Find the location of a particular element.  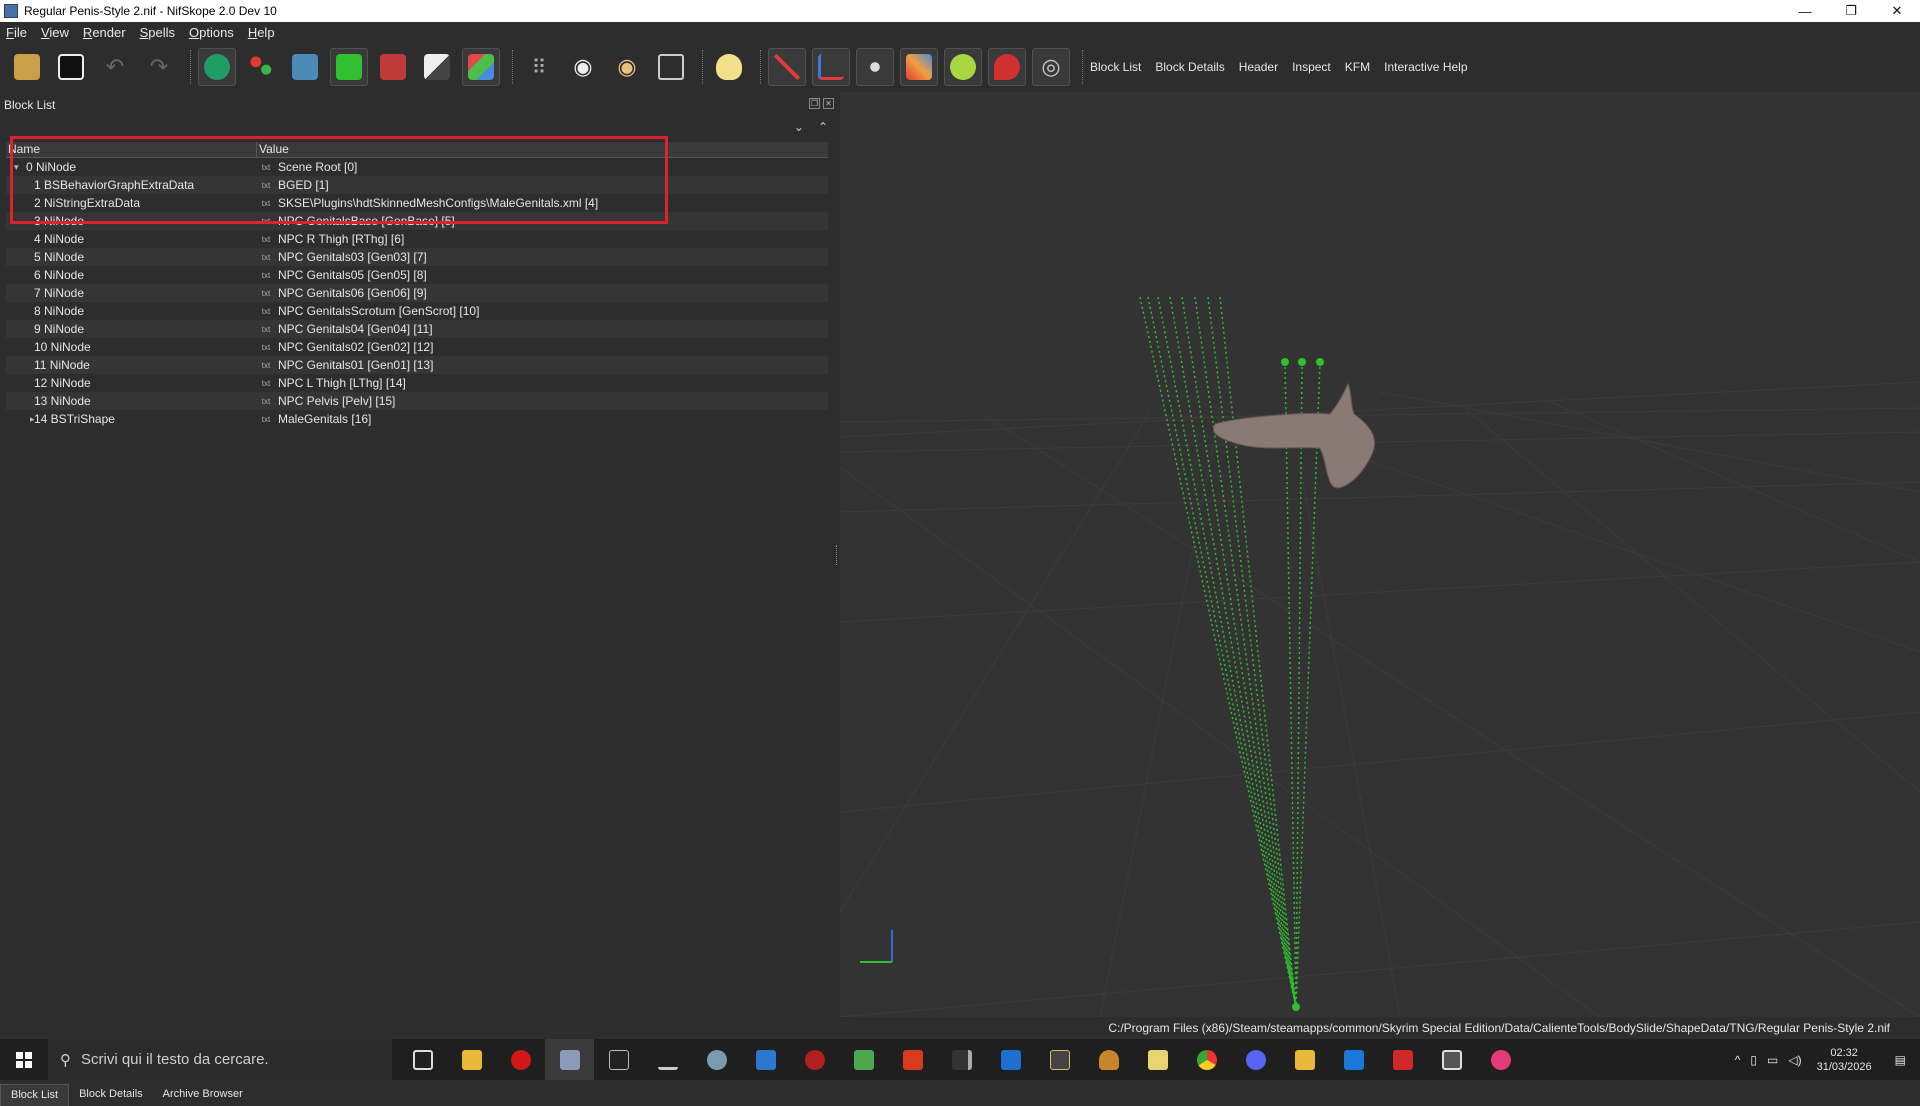

tree-row: 13 NiNode txt NPC Pelvis [Pelv] [15] is located at coordinates (417, 401).